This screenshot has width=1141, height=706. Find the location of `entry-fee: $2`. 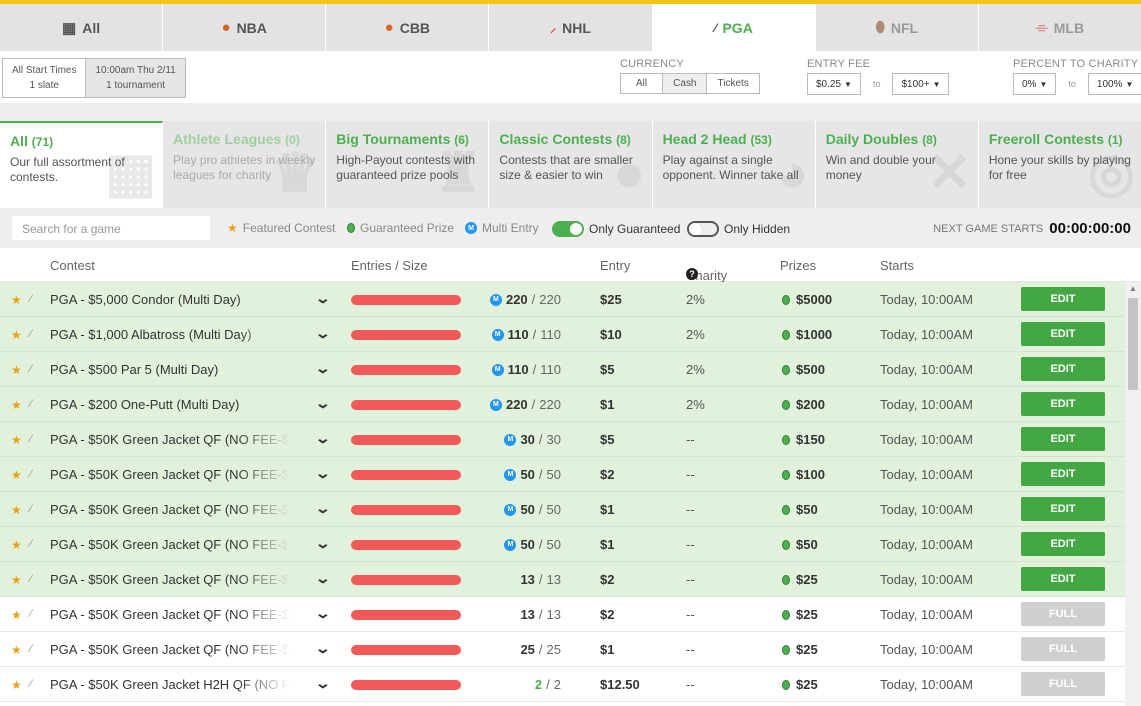

entry-fee: $2 is located at coordinates (607, 474).